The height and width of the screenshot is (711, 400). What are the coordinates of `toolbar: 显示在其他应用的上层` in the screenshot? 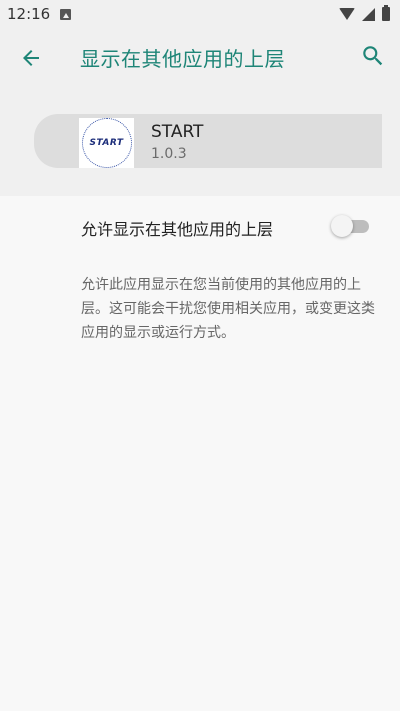 It's located at (200, 57).